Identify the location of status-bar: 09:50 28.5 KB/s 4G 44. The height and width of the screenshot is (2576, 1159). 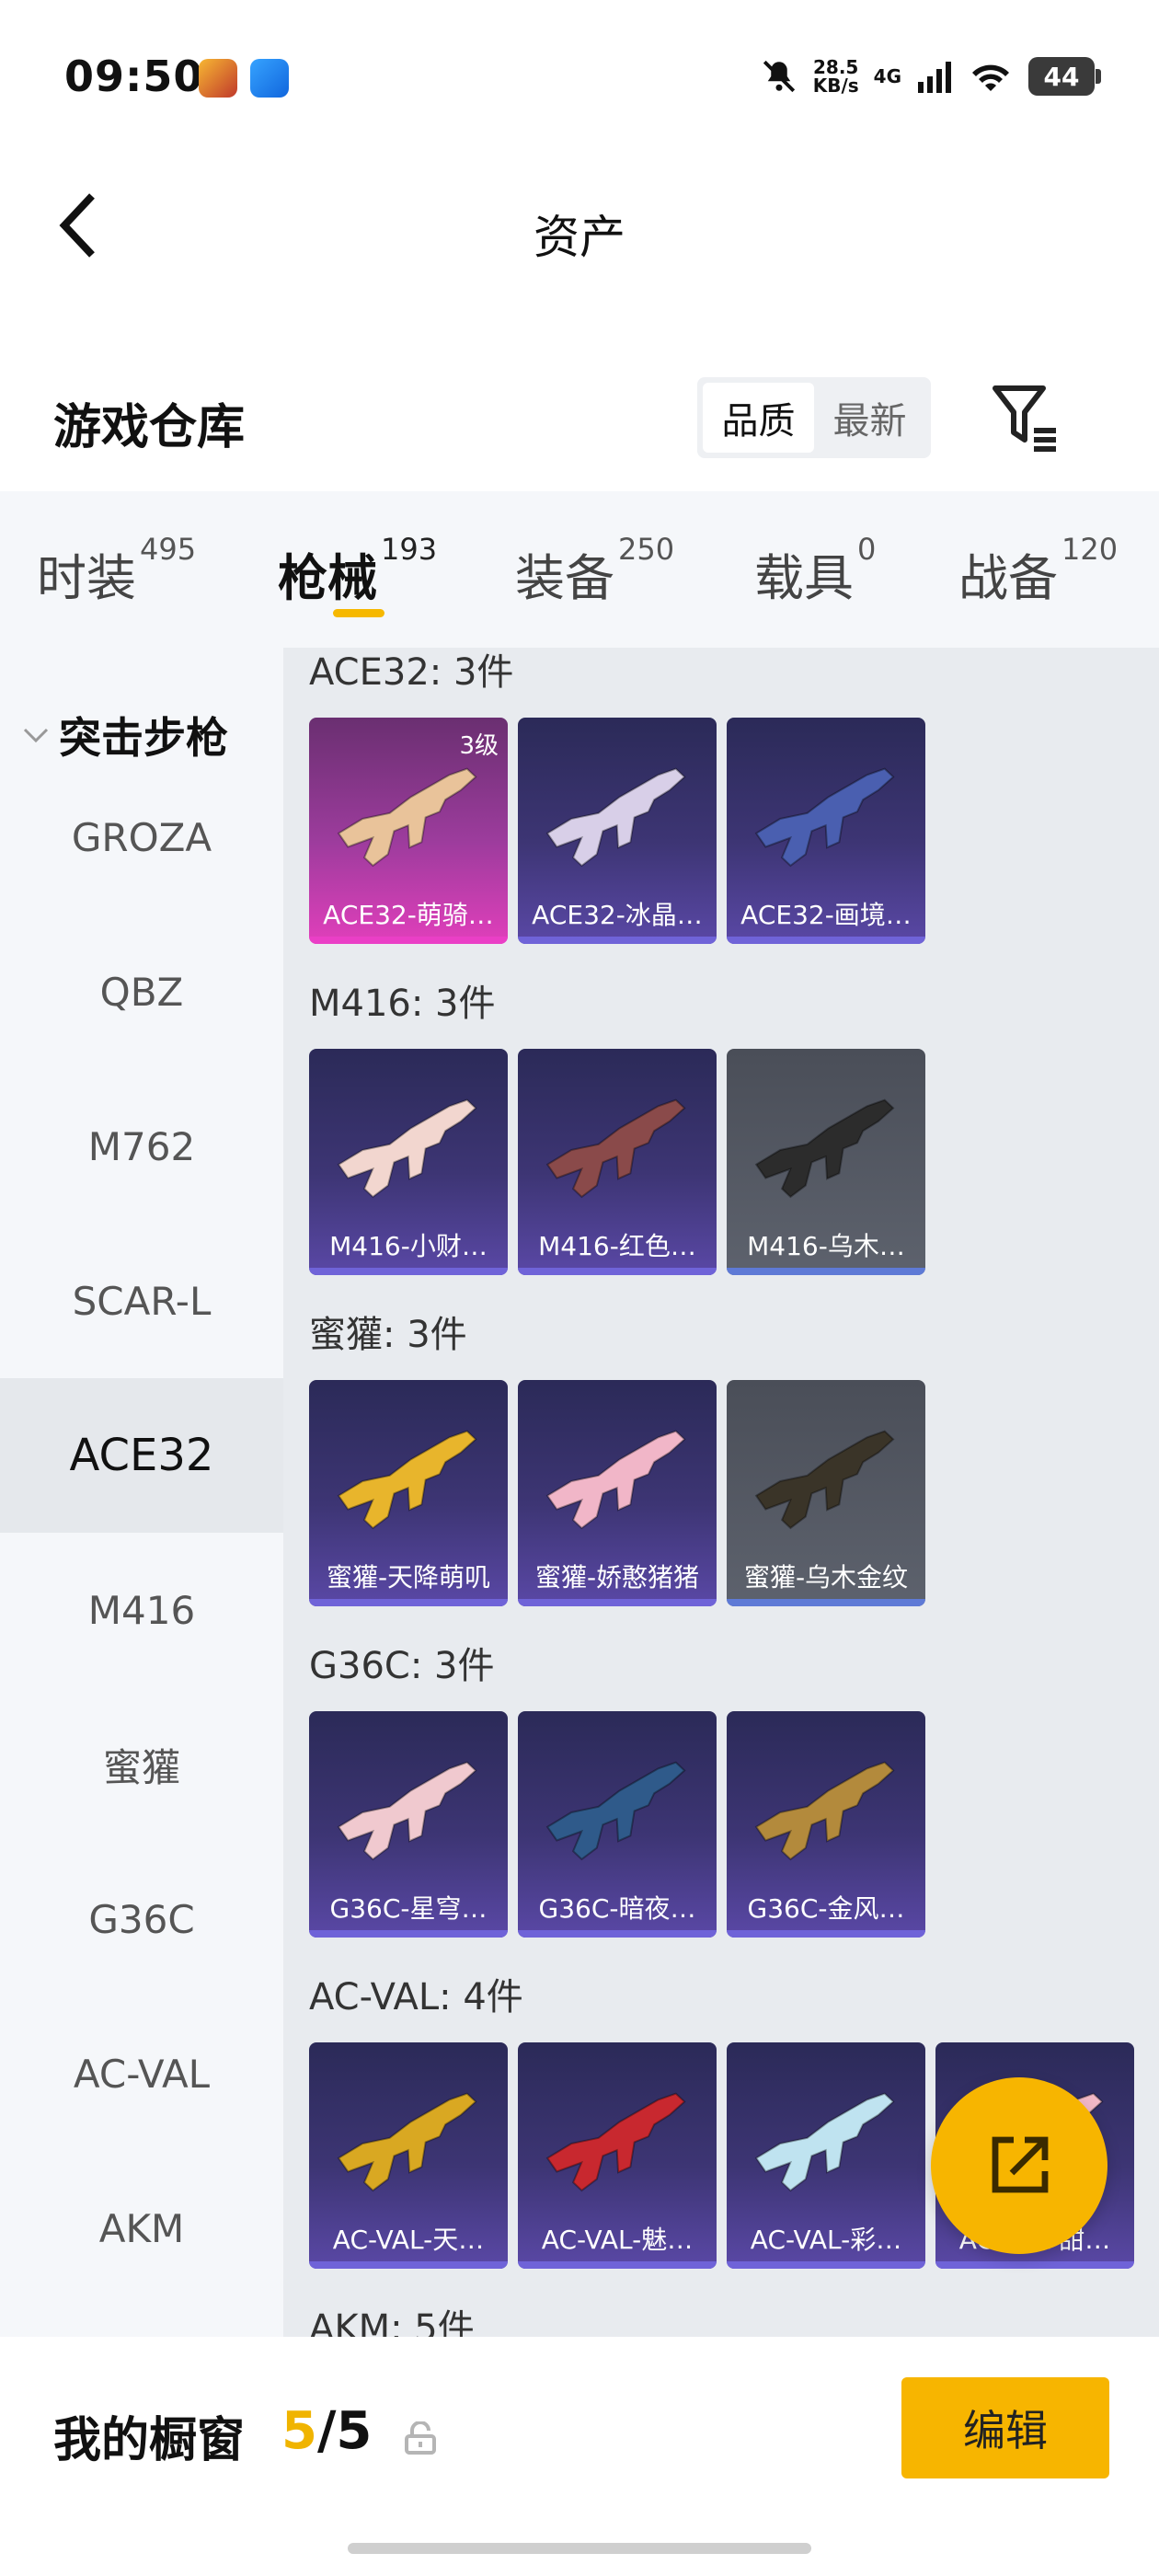
(579, 78).